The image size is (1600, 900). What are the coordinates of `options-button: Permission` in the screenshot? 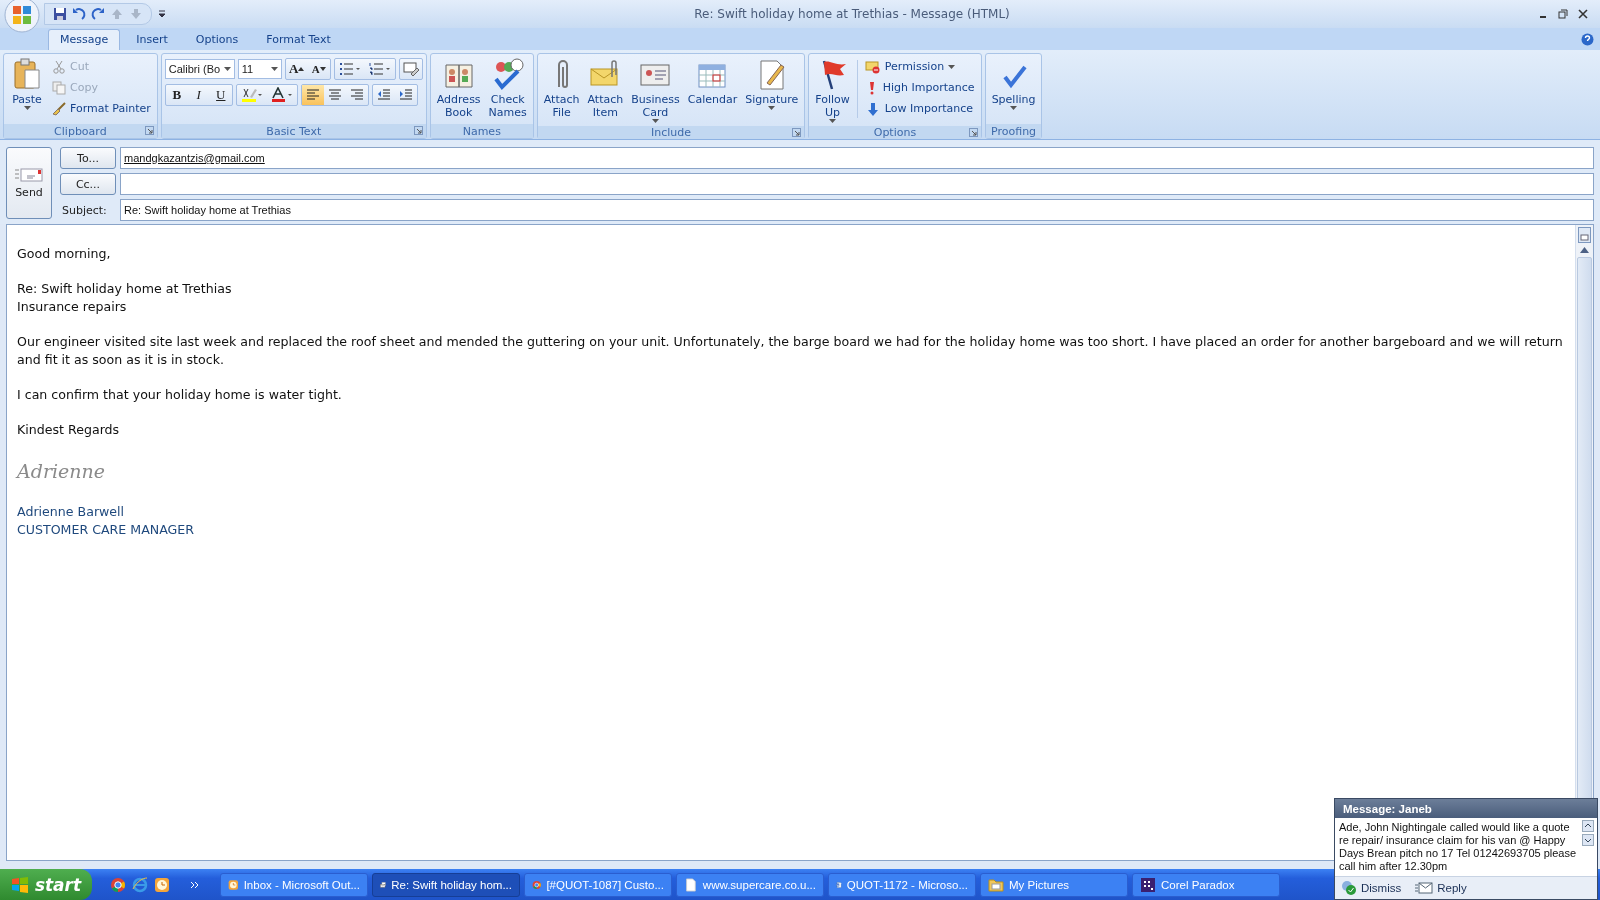 It's located at (919, 66).